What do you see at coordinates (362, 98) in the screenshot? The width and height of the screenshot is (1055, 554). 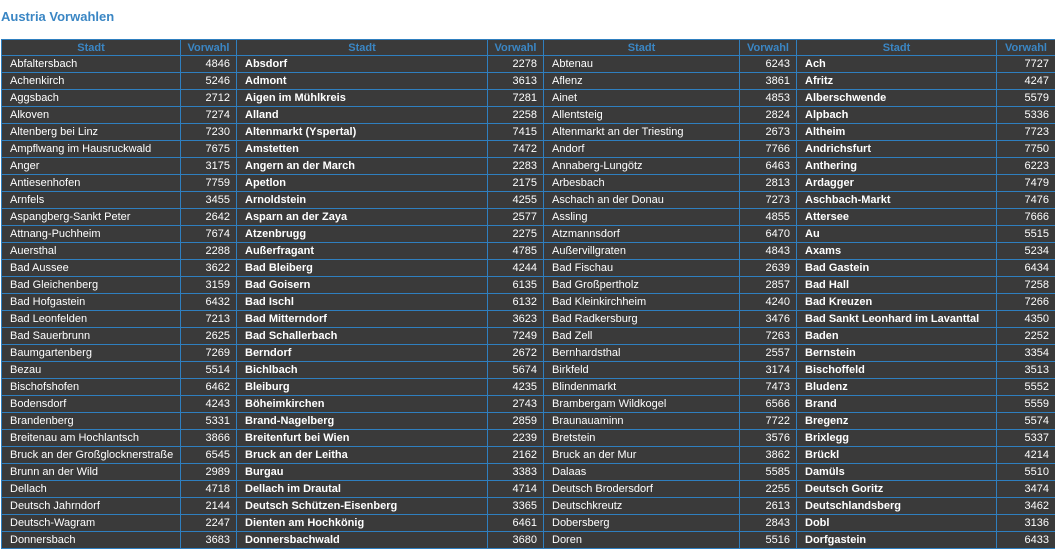 I see `city-cell: Aigen im Mühlkreis` at bounding box center [362, 98].